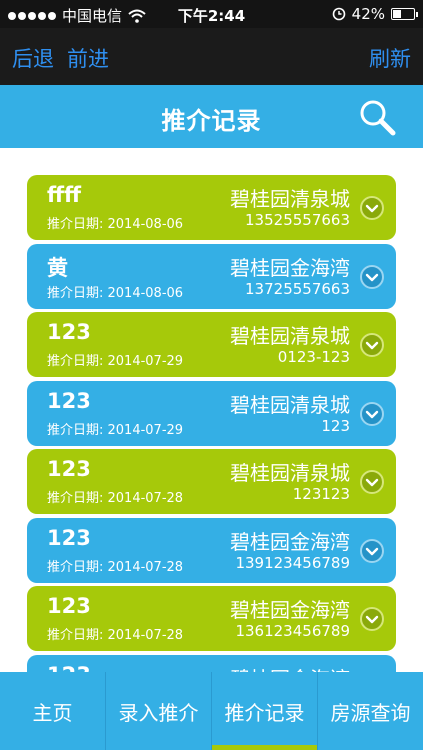 This screenshot has width=423, height=750. I want to click on status-bar: 中国电信 下午2:44 42%, so click(211, 14).